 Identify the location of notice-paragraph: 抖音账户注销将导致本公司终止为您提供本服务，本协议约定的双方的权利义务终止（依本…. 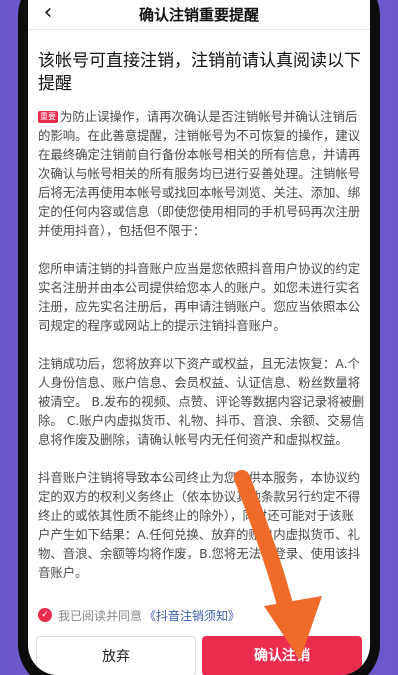
(199, 525).